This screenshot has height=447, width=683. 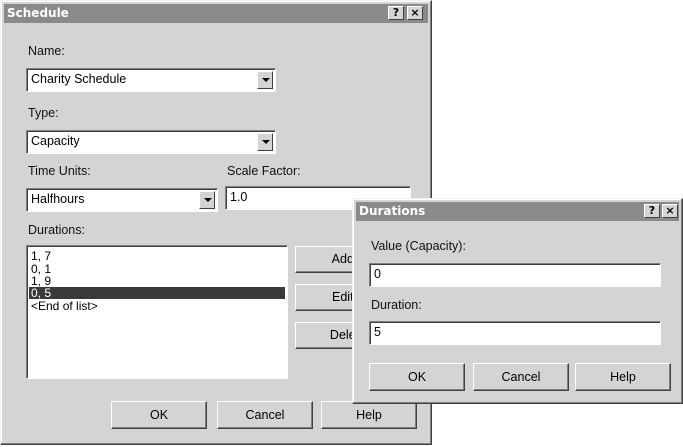 I want to click on duration-input: 5, so click(x=515, y=333).